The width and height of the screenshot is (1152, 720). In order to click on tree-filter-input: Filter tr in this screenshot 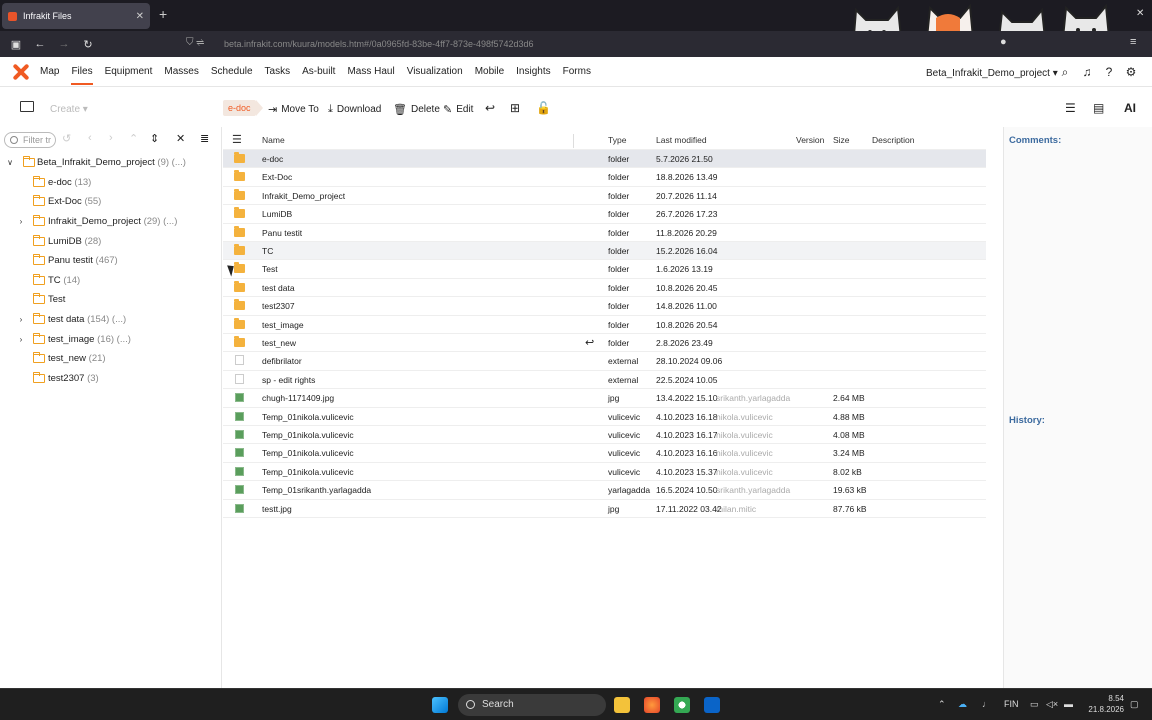, I will do `click(30, 140)`.